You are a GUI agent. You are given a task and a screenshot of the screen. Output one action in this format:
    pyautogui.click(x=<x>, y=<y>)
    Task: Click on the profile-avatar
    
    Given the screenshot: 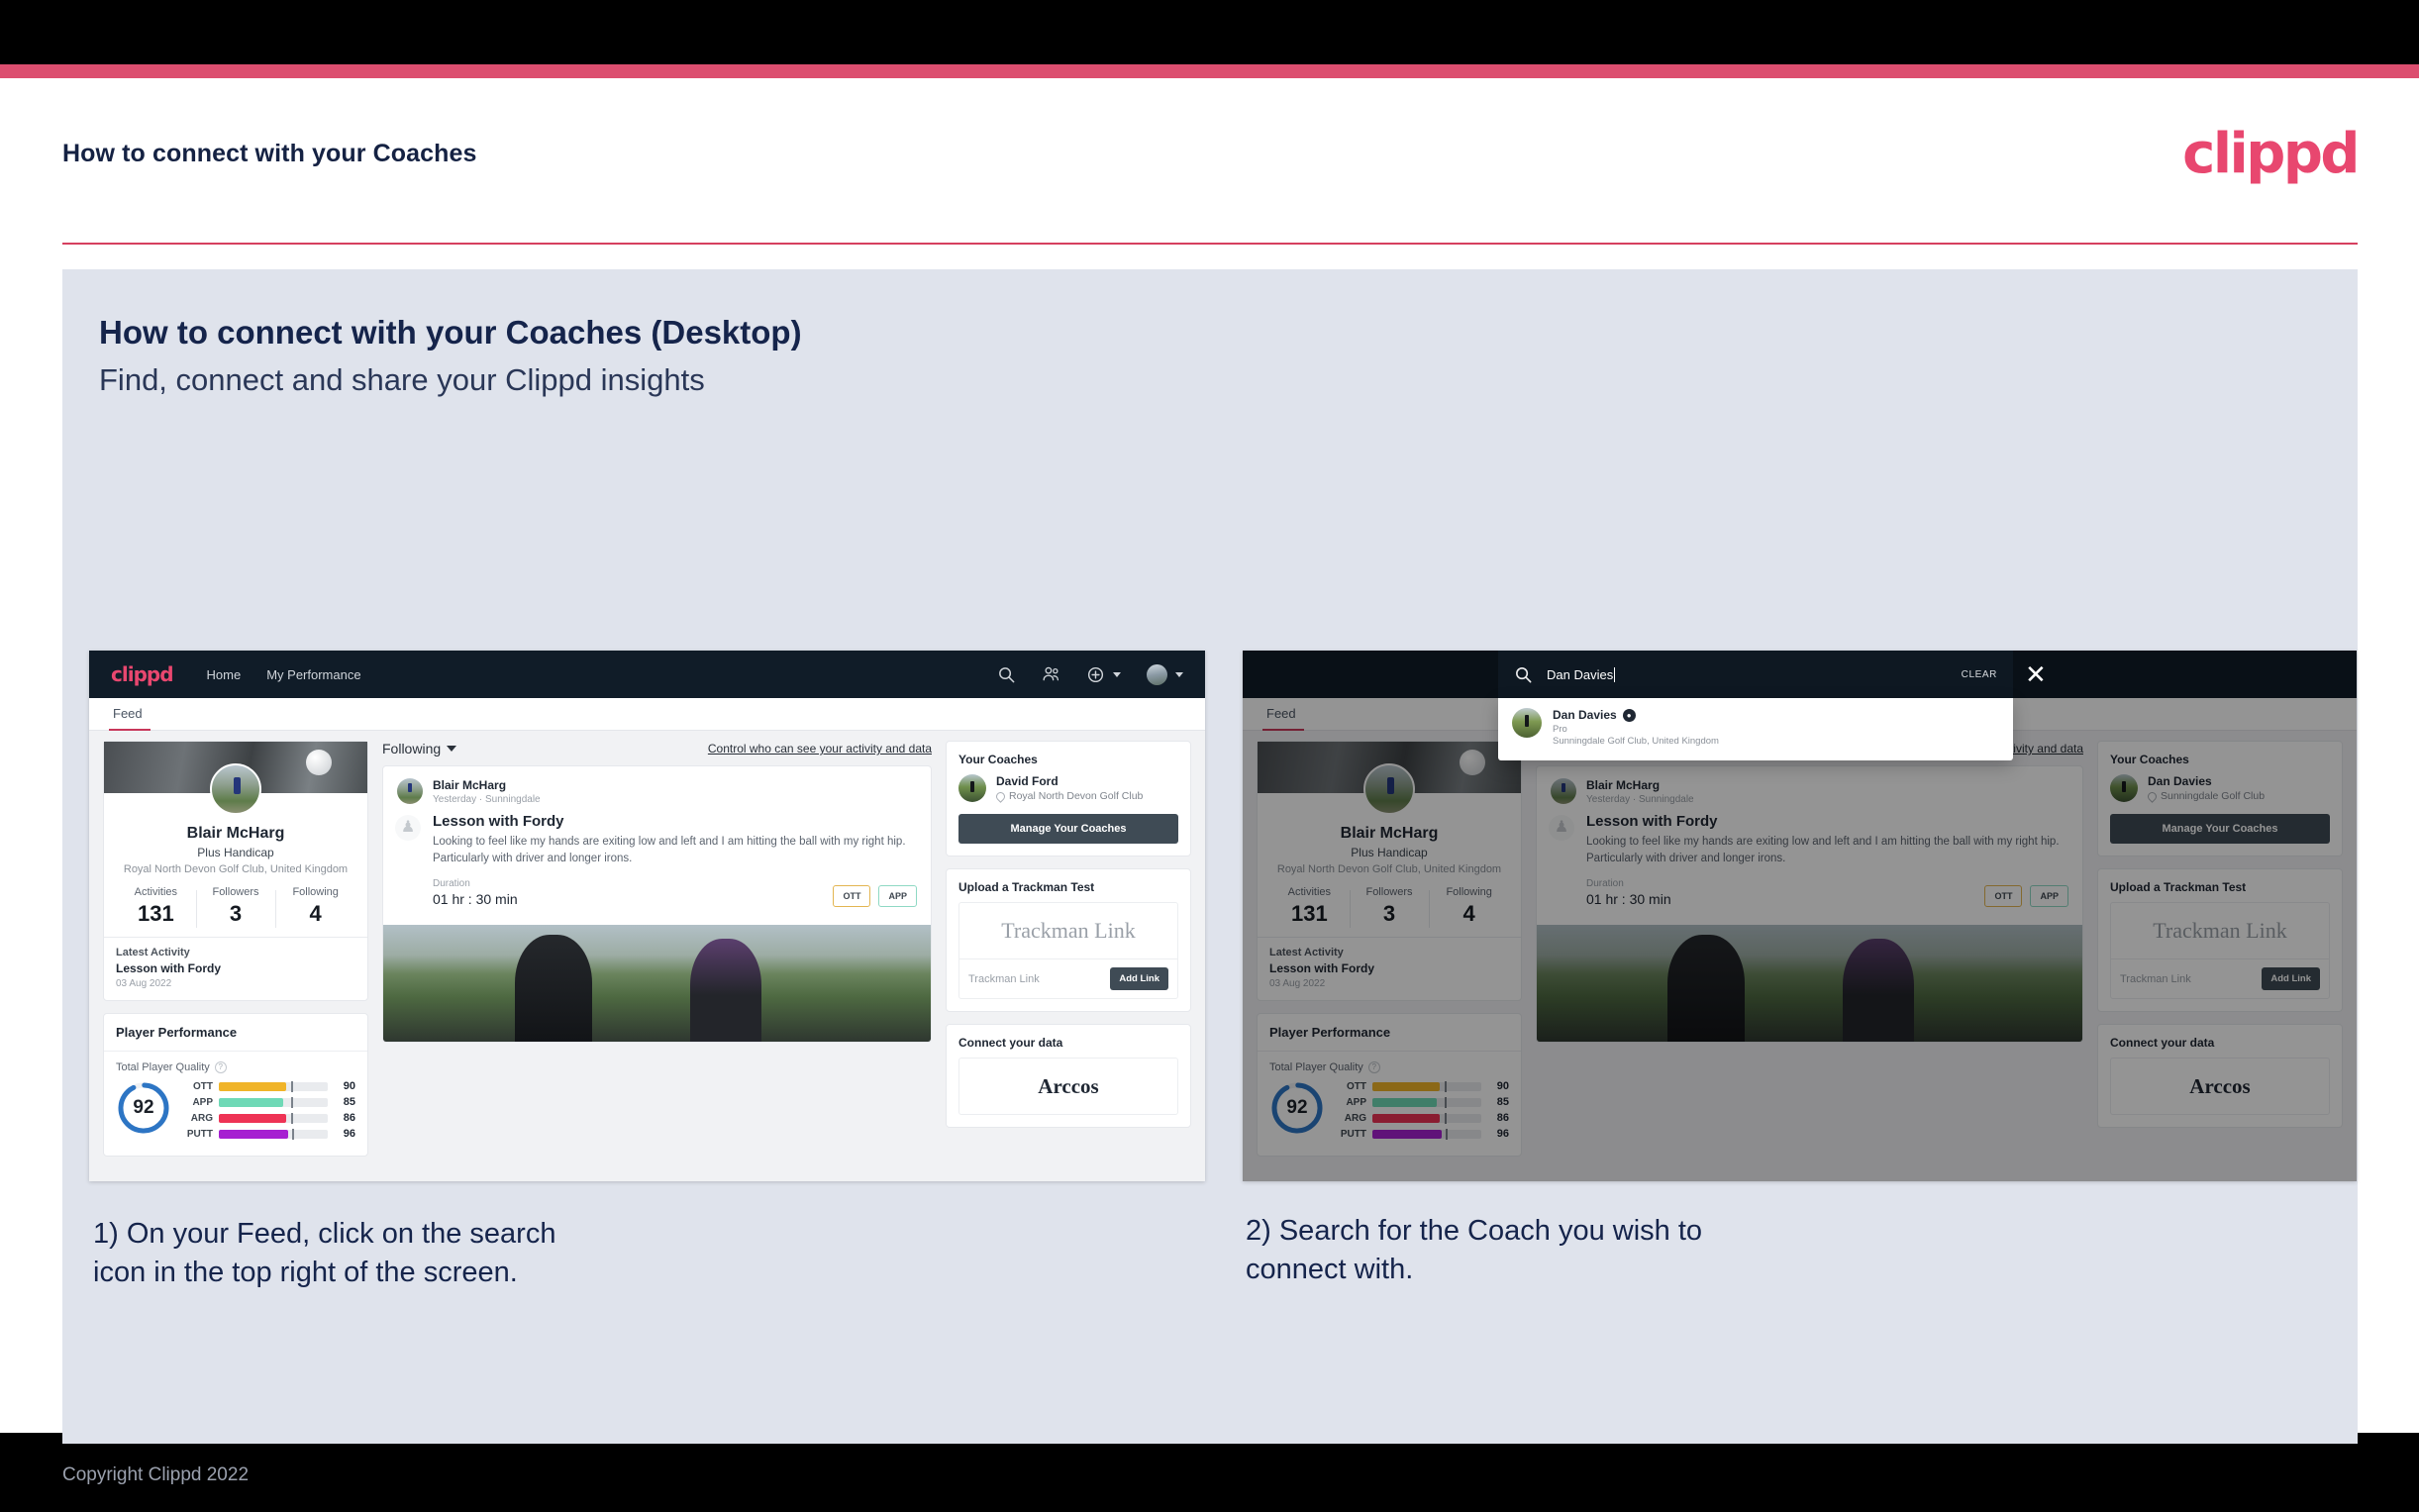 What is the action you would take?
    pyautogui.click(x=235, y=789)
    